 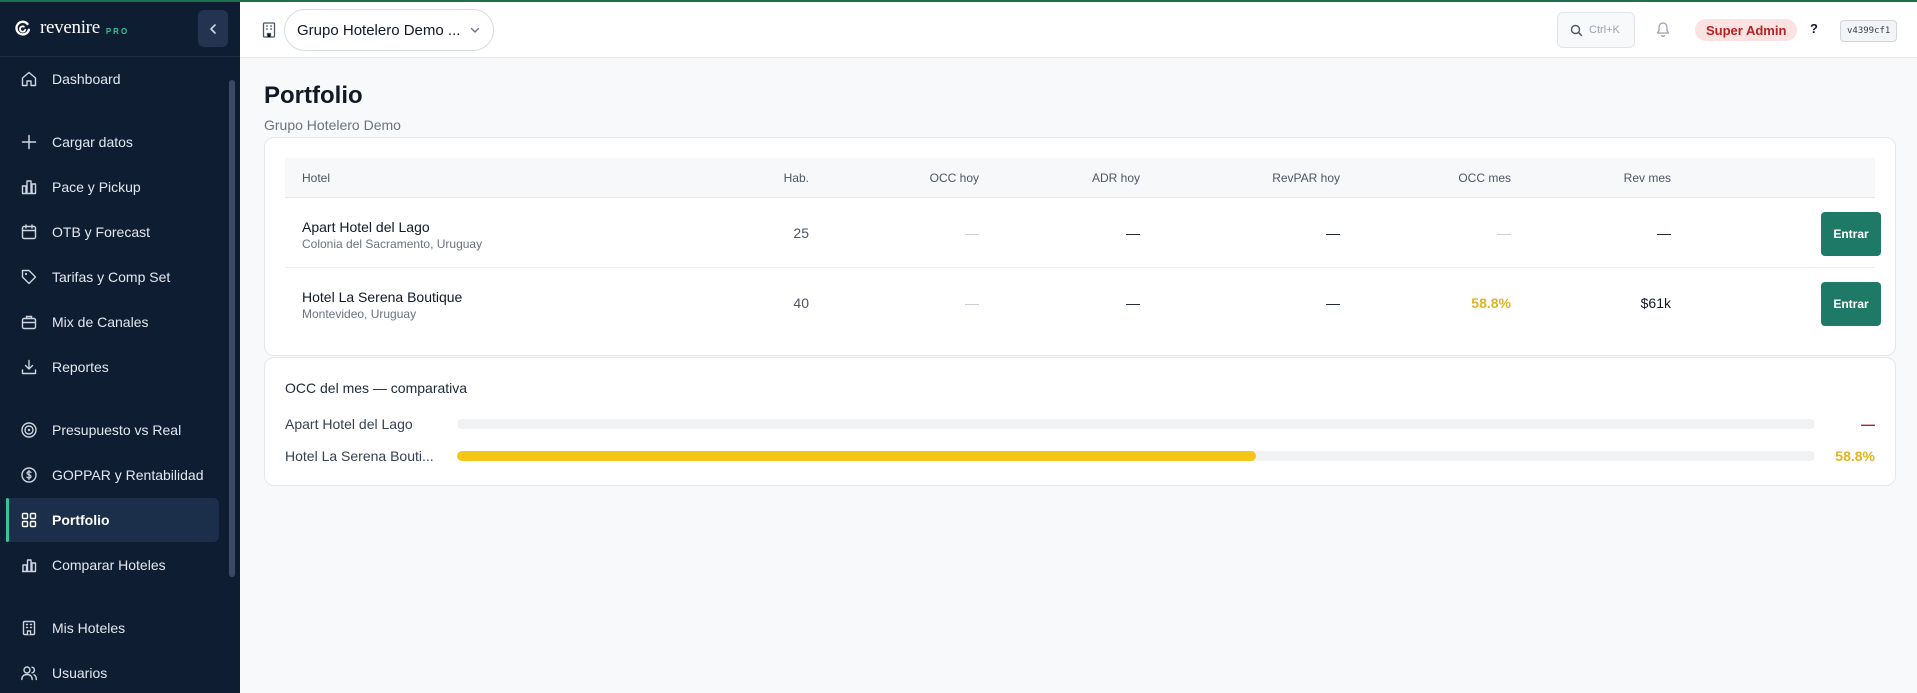 I want to click on chevron-left-icon, so click(x=213, y=28).